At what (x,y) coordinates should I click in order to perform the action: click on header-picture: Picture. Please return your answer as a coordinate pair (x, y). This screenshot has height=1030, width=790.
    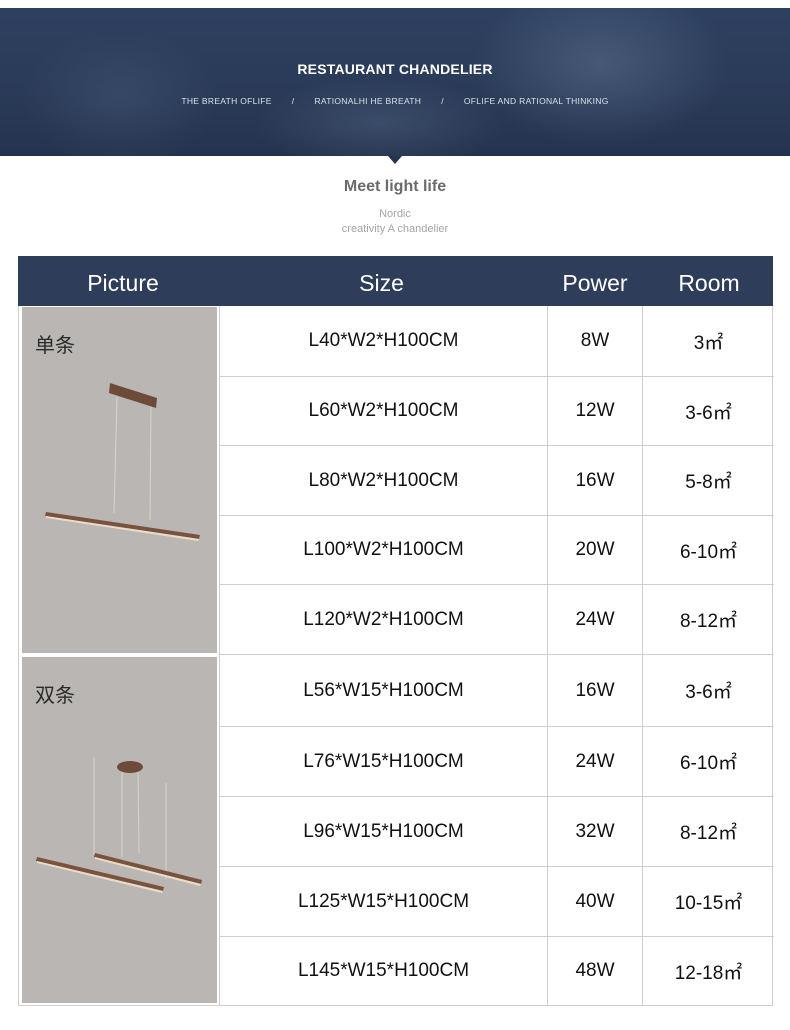
    Looking at the image, I should click on (123, 283).